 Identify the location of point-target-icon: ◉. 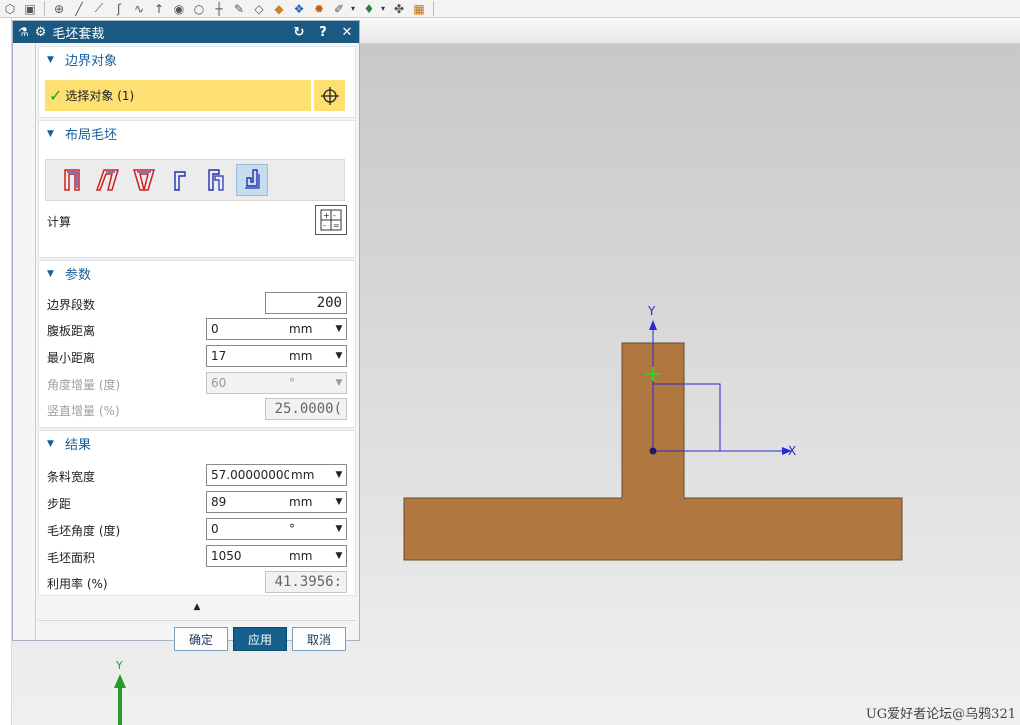
(179, 8).